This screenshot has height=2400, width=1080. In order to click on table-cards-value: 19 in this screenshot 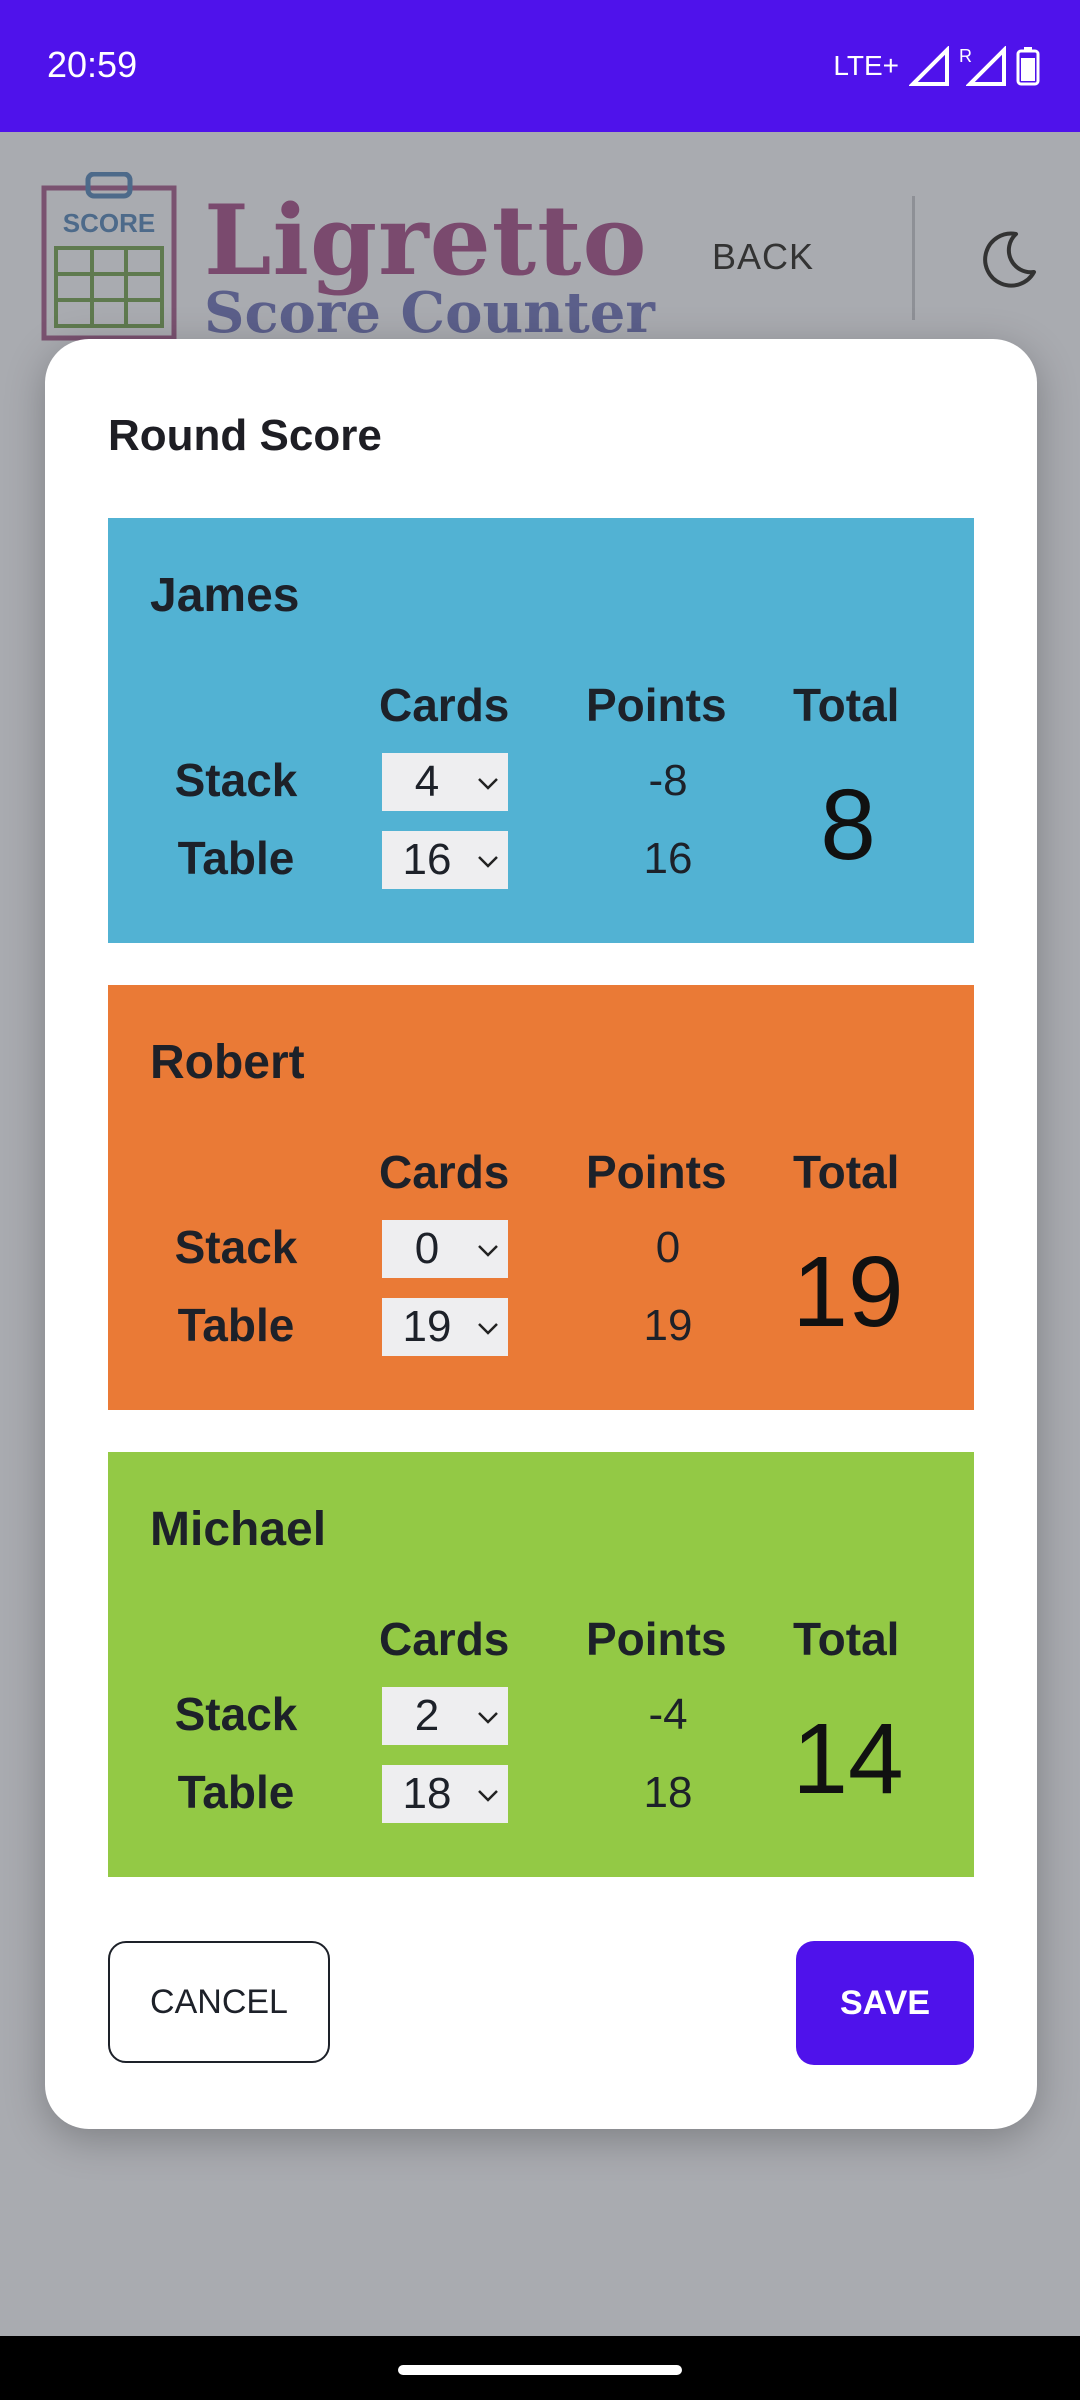, I will do `click(427, 1326)`.